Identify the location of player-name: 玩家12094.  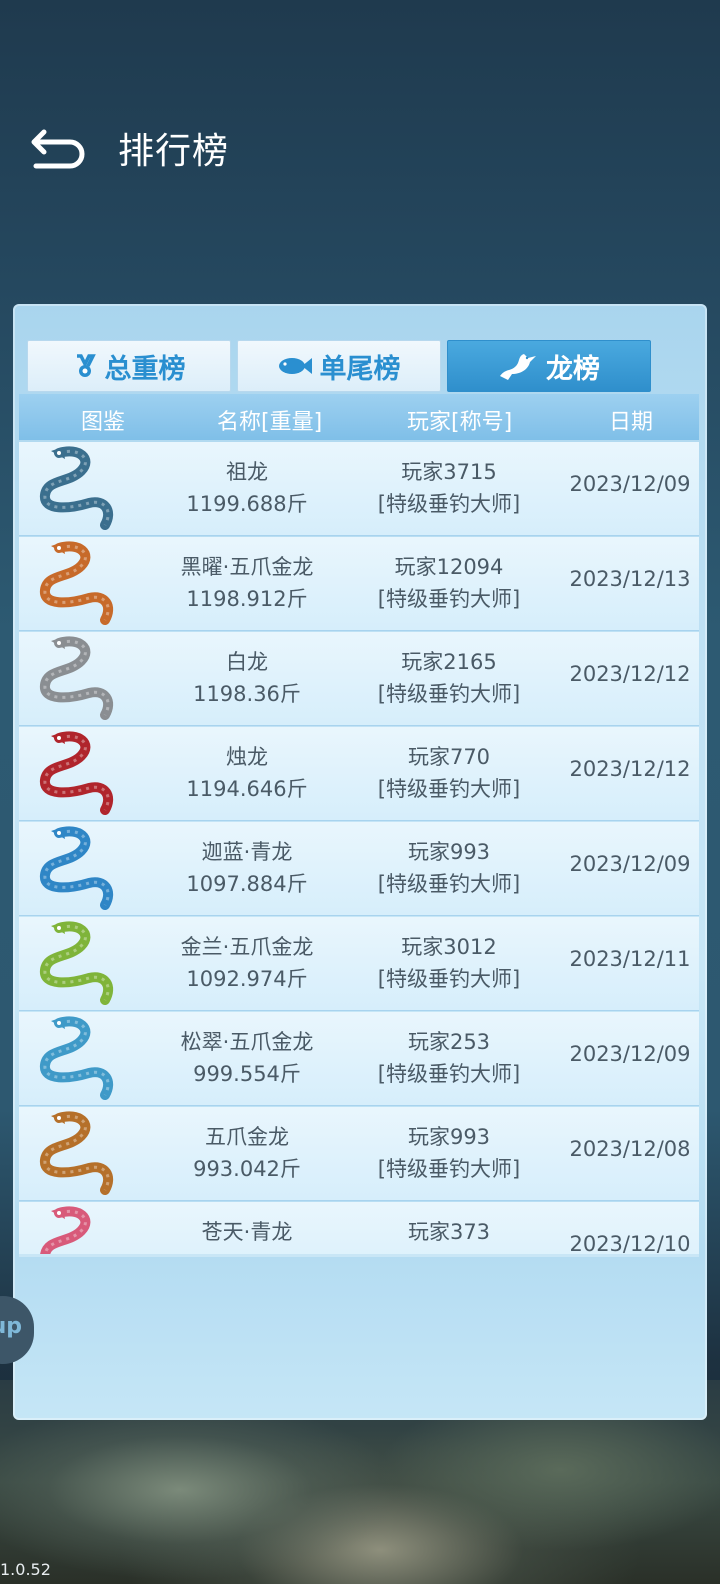
(449, 567).